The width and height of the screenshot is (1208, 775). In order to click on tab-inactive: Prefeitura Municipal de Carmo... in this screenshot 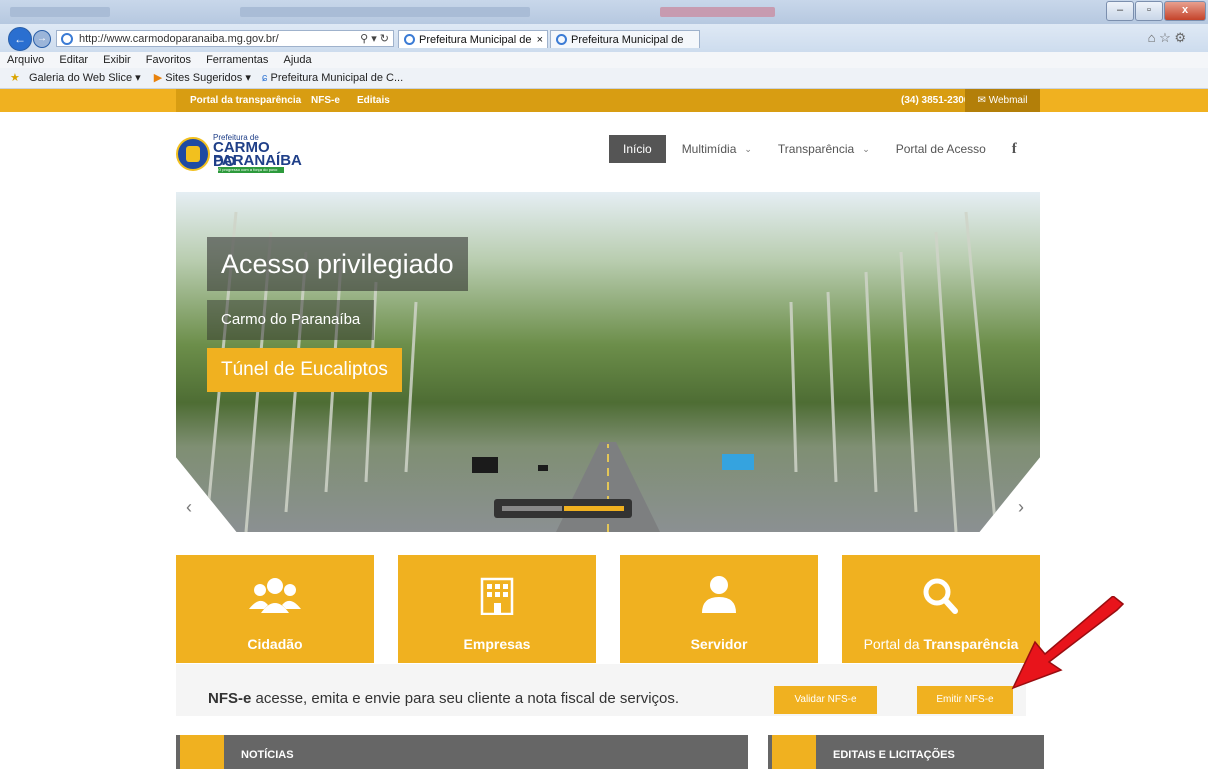, I will do `click(625, 47)`.